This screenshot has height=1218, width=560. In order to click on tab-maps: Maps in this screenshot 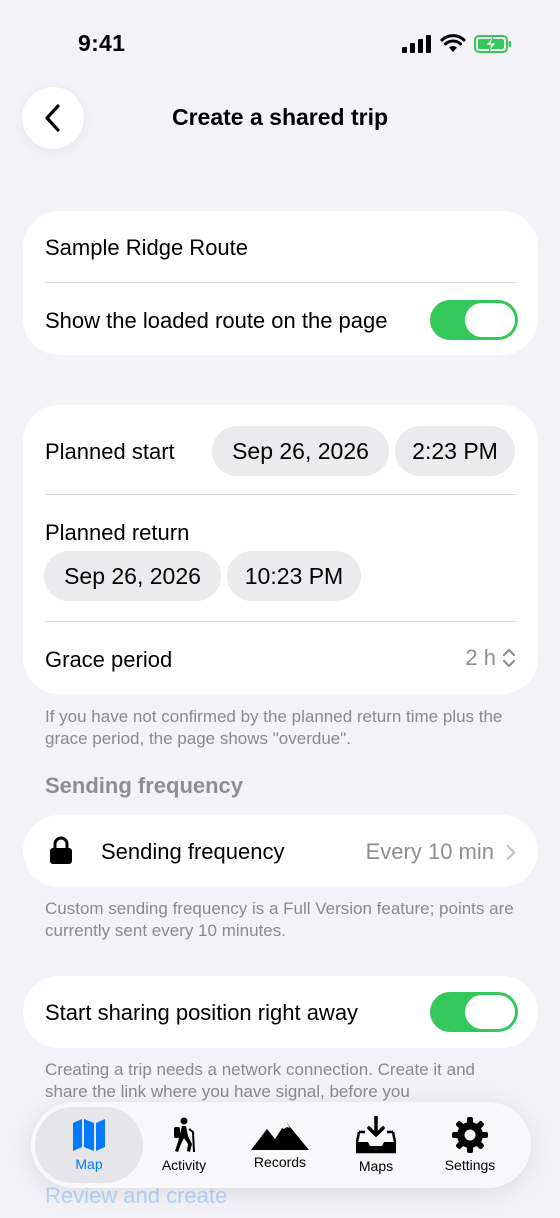, I will do `click(376, 1145)`.